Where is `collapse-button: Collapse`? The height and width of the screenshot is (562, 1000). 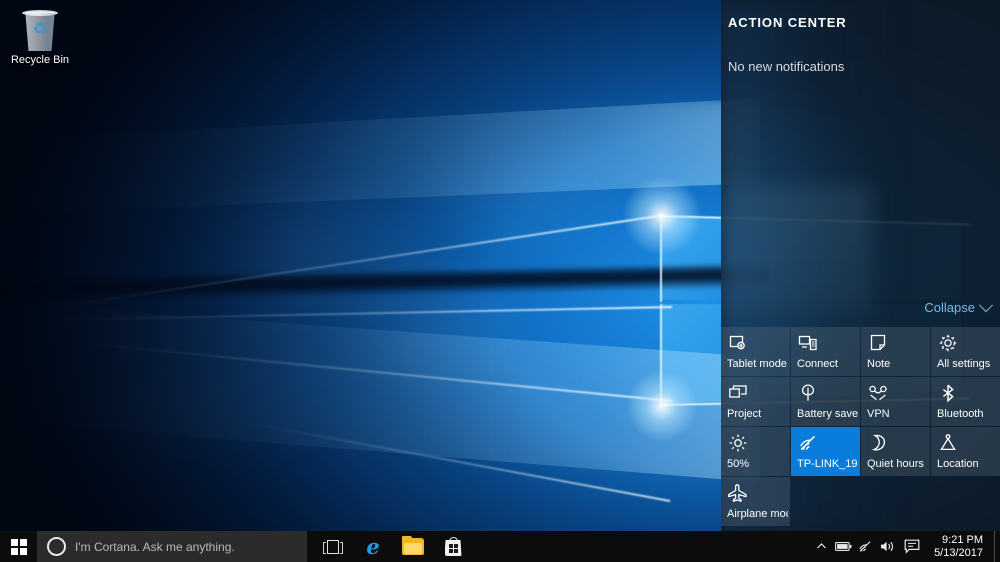
collapse-button: Collapse is located at coordinates (959, 306).